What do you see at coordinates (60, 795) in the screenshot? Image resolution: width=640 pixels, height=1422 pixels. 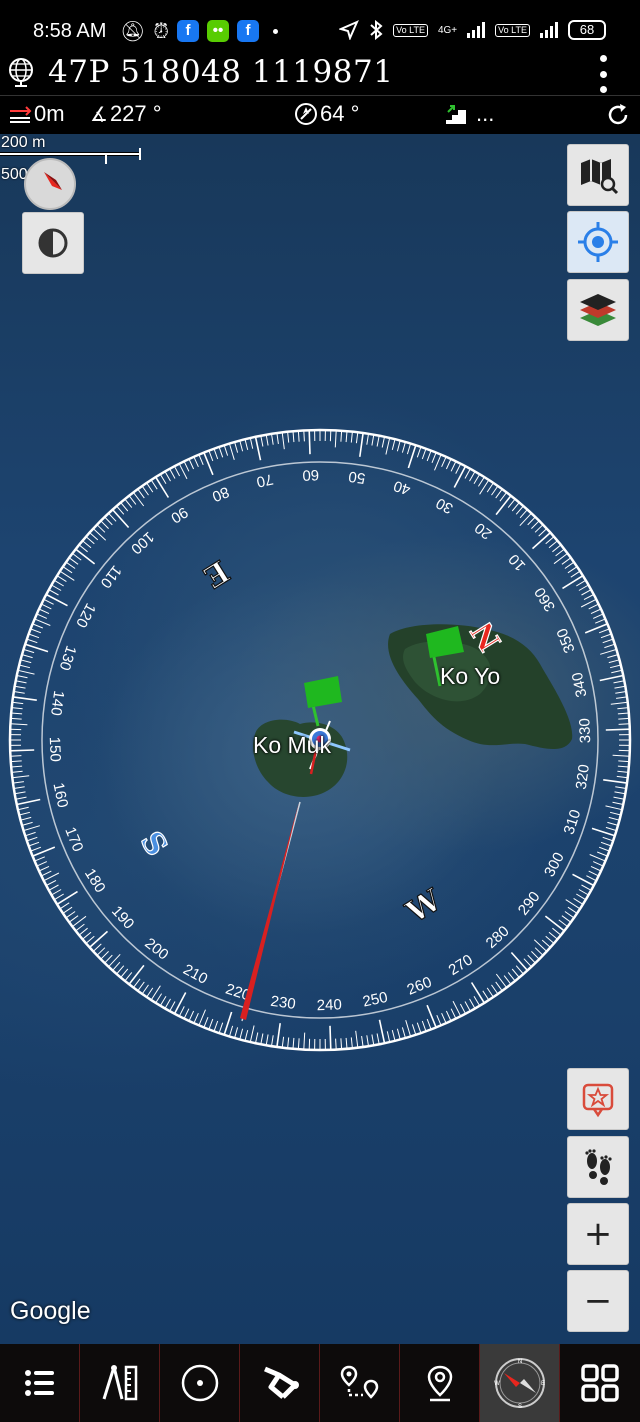 I see `dial-label: 160` at bounding box center [60, 795].